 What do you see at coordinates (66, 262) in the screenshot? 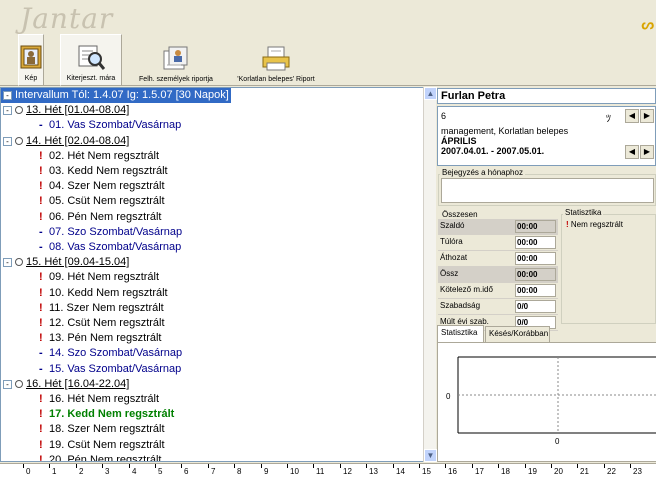
I see `week-node: - 15. Hét [09.04-15.04]` at bounding box center [66, 262].